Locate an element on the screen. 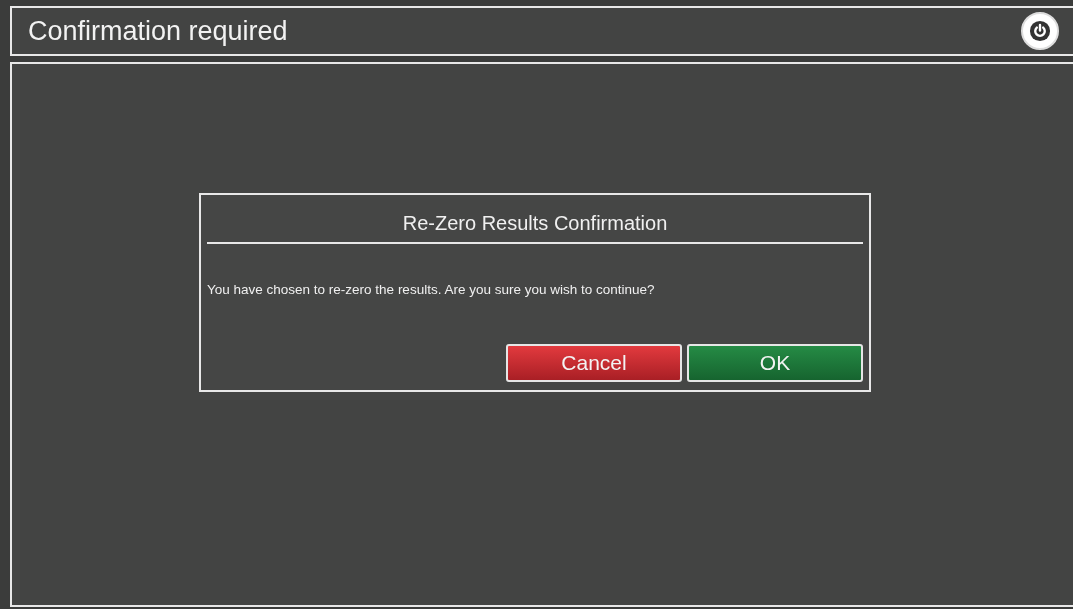 This screenshot has width=1073, height=609. page-title: Confirmation required is located at coordinates (158, 31).